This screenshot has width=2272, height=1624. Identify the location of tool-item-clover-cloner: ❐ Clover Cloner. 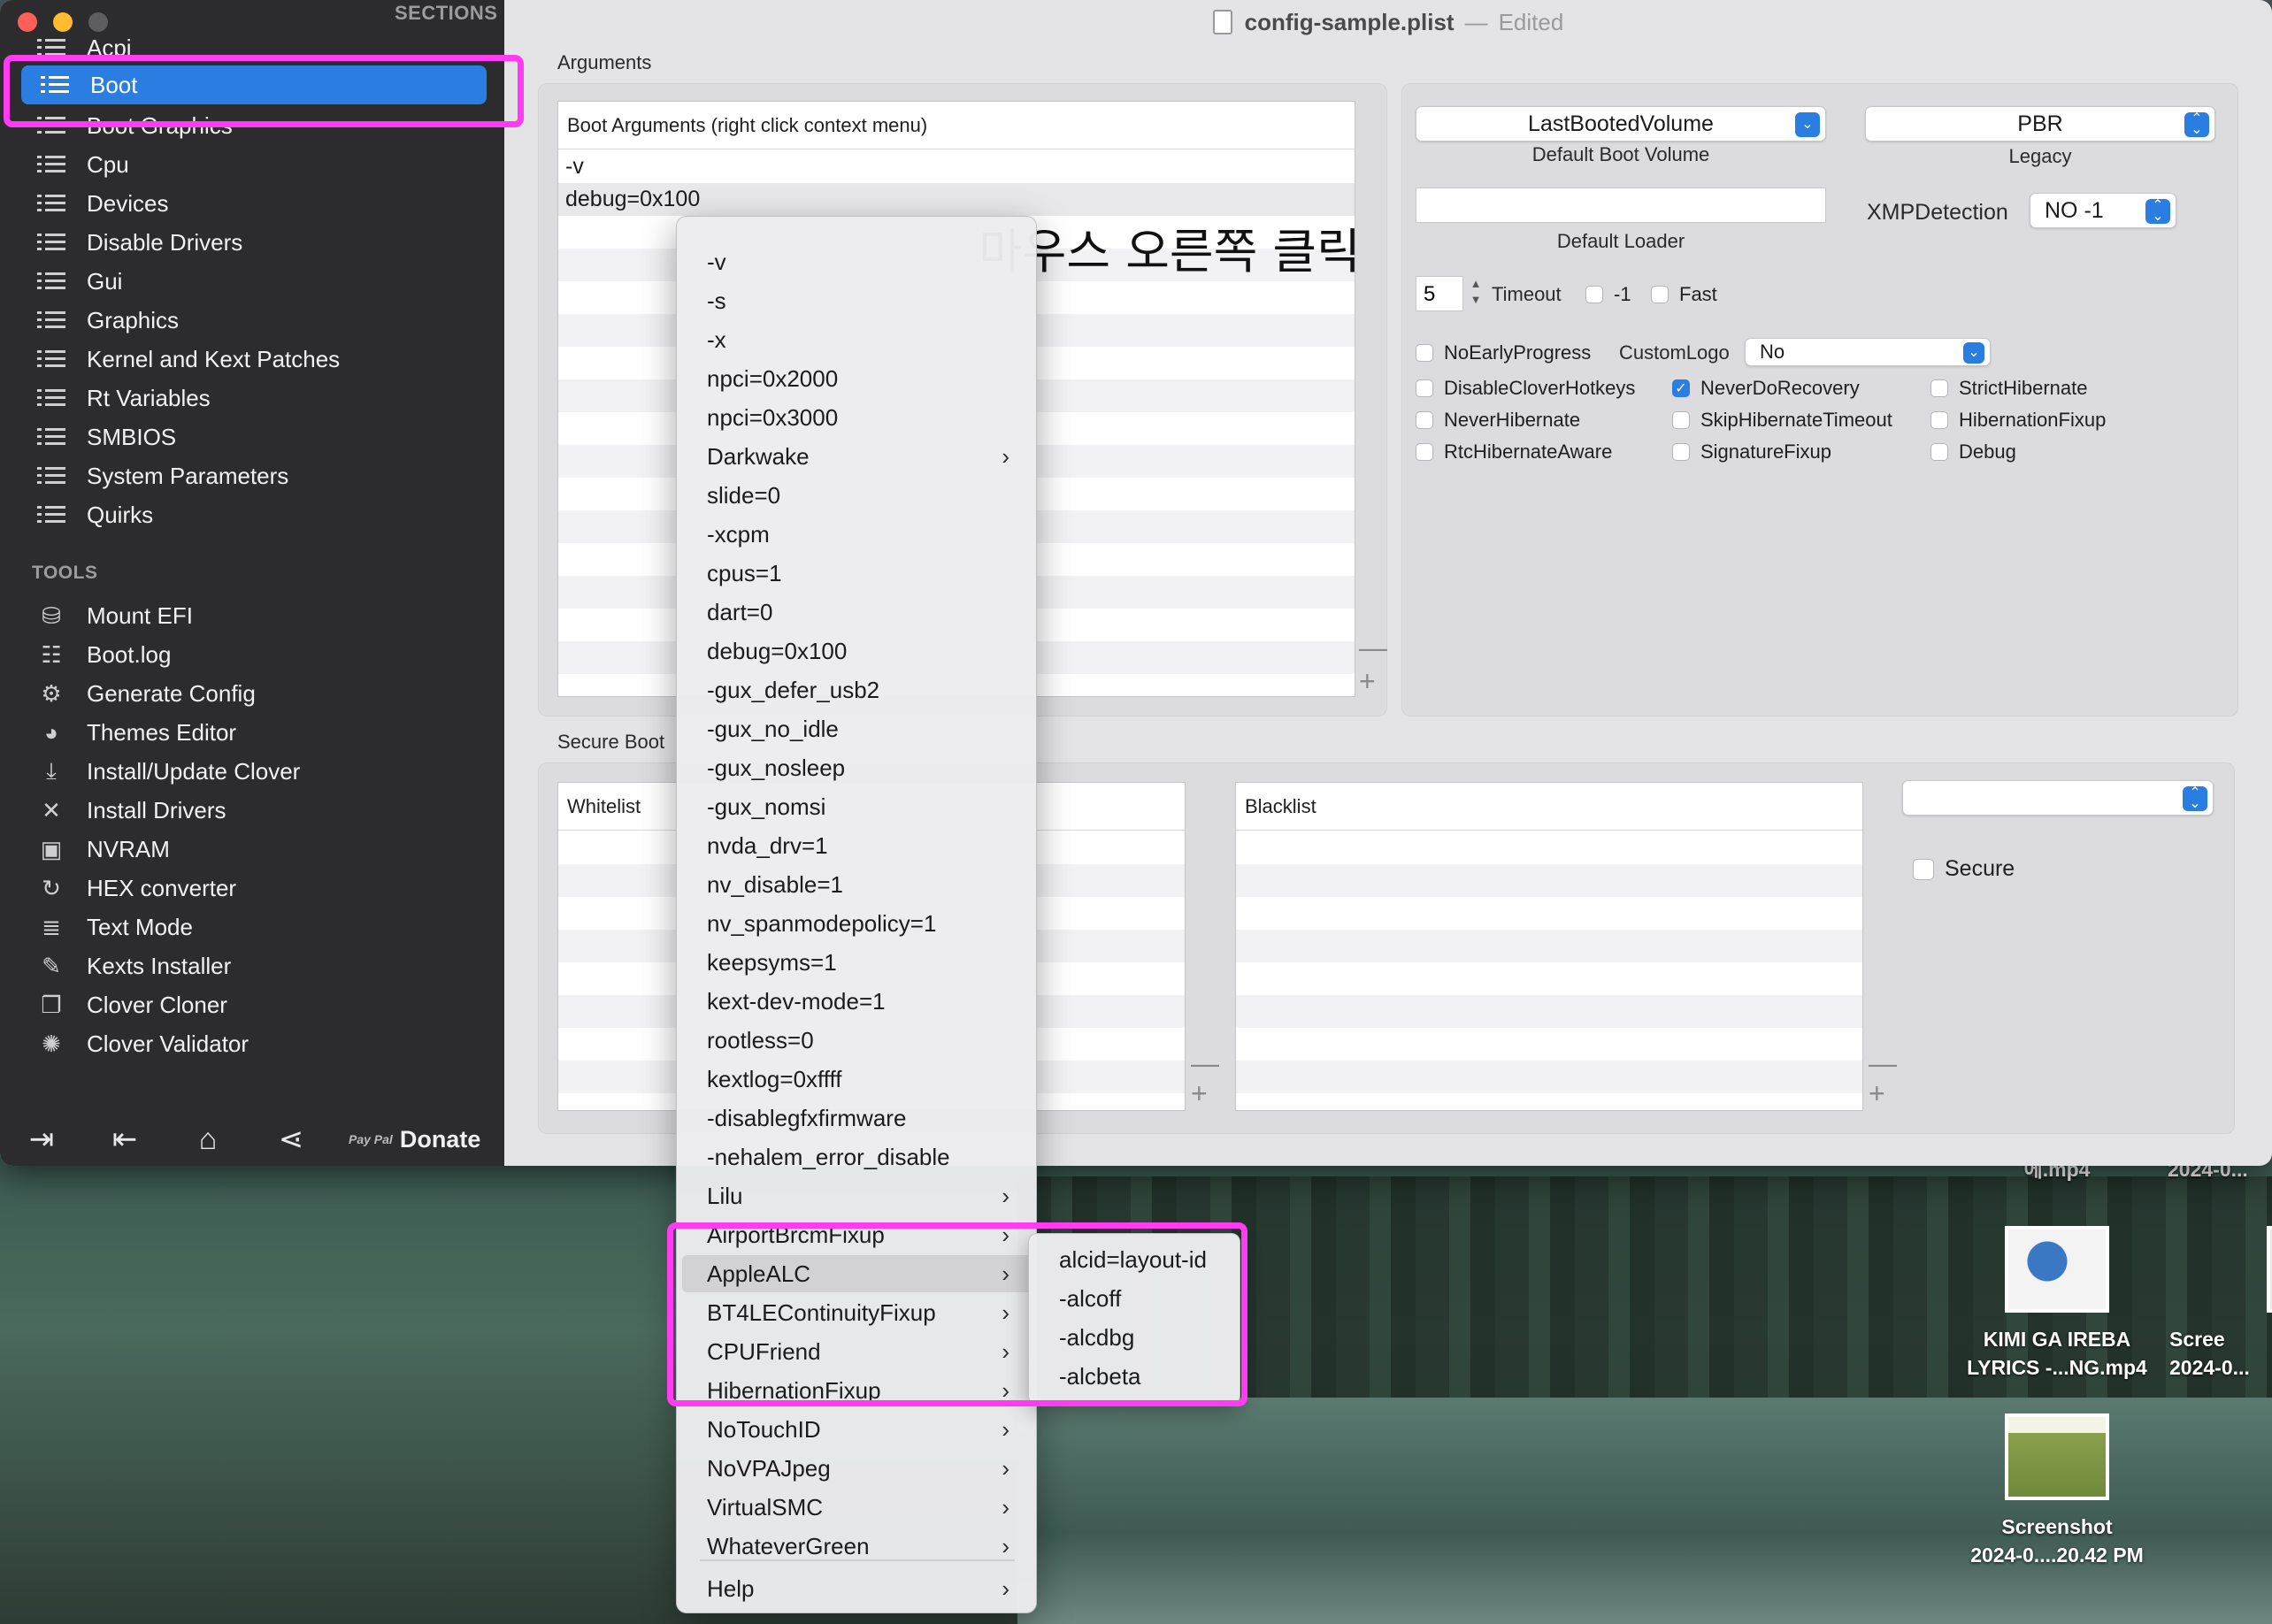
(252, 1004).